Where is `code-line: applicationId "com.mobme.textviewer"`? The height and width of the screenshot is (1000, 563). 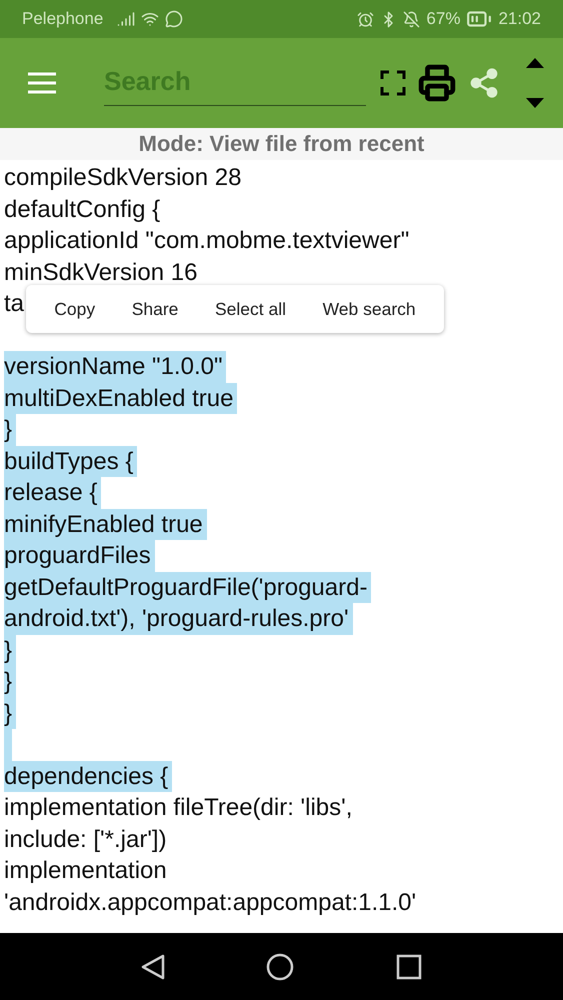 code-line: applicationId "com.mobme.textviewer" is located at coordinates (207, 241).